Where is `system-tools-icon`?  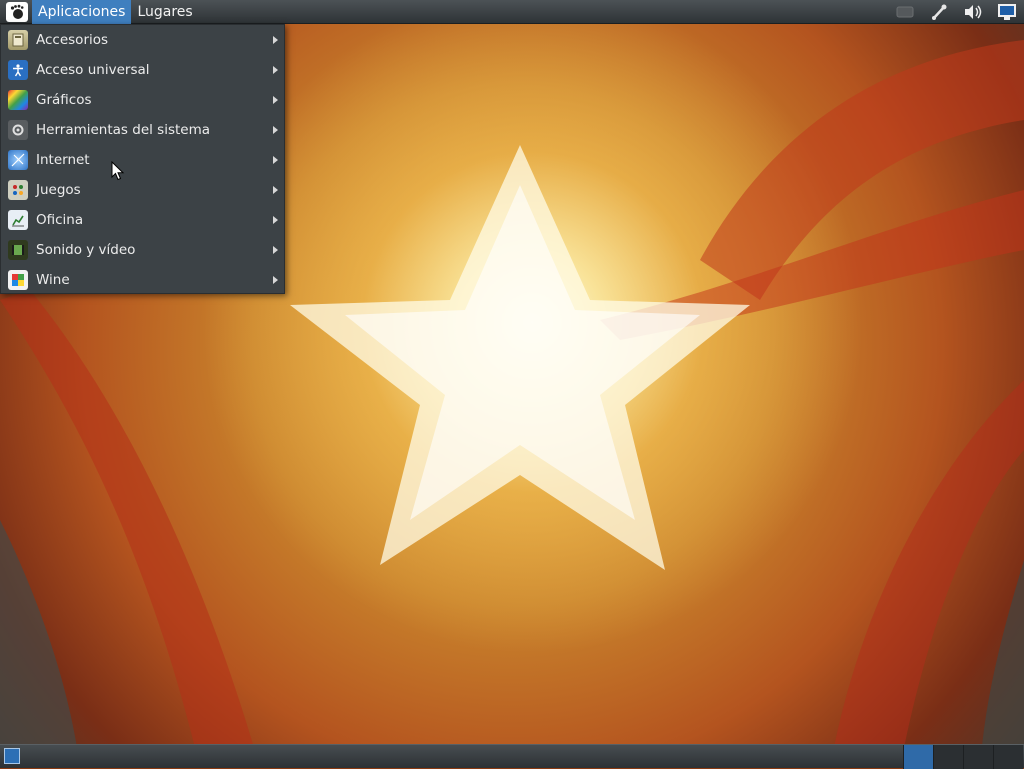
system-tools-icon is located at coordinates (18, 130).